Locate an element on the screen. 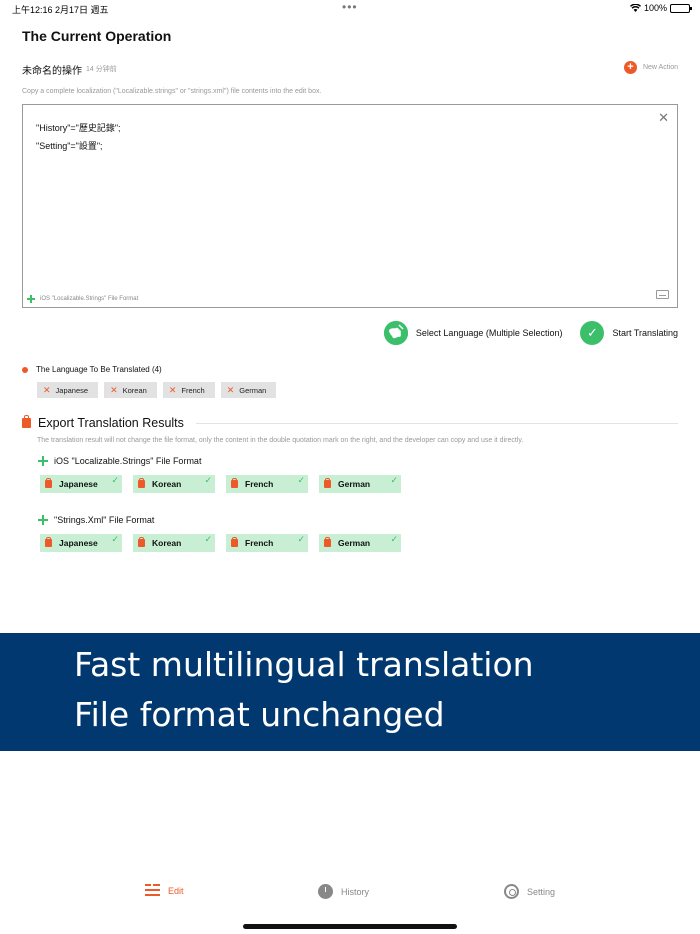 Image resolution: width=700 pixels, height=934 pixels. language-chip: ✕ French is located at coordinates (188, 390).